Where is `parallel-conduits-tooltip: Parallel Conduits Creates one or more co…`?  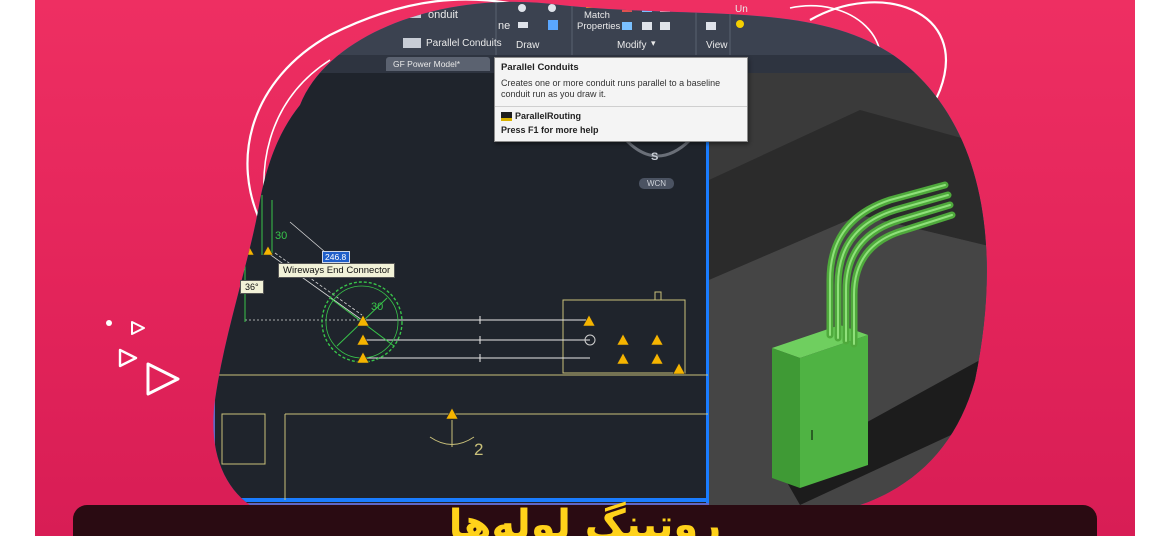 parallel-conduits-tooltip: Parallel Conduits Creates one or more co… is located at coordinates (621, 99).